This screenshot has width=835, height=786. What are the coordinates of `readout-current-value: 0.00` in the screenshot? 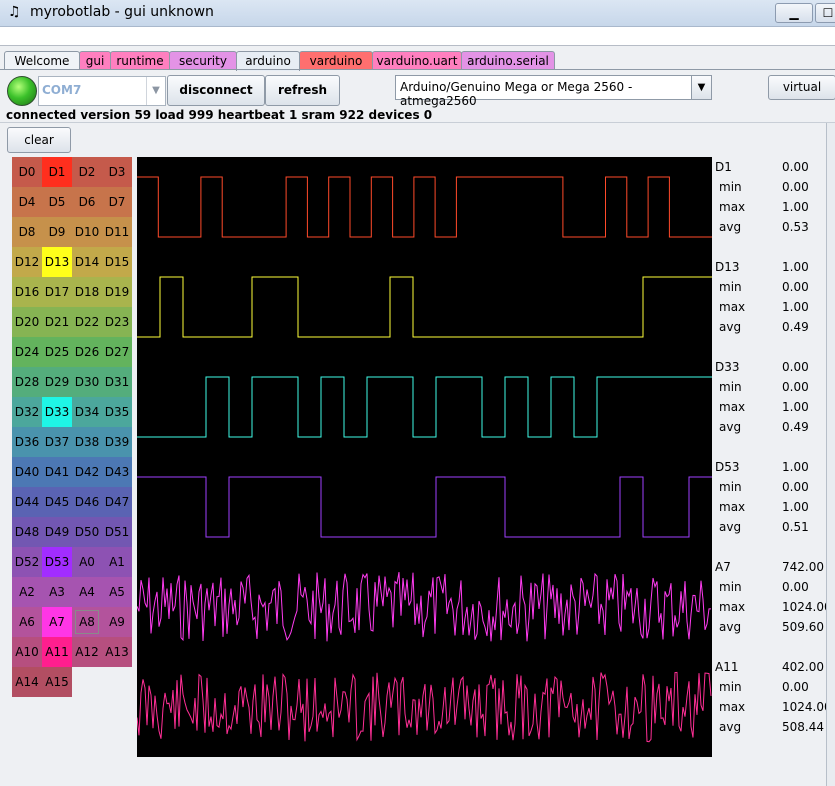 It's located at (795, 167).